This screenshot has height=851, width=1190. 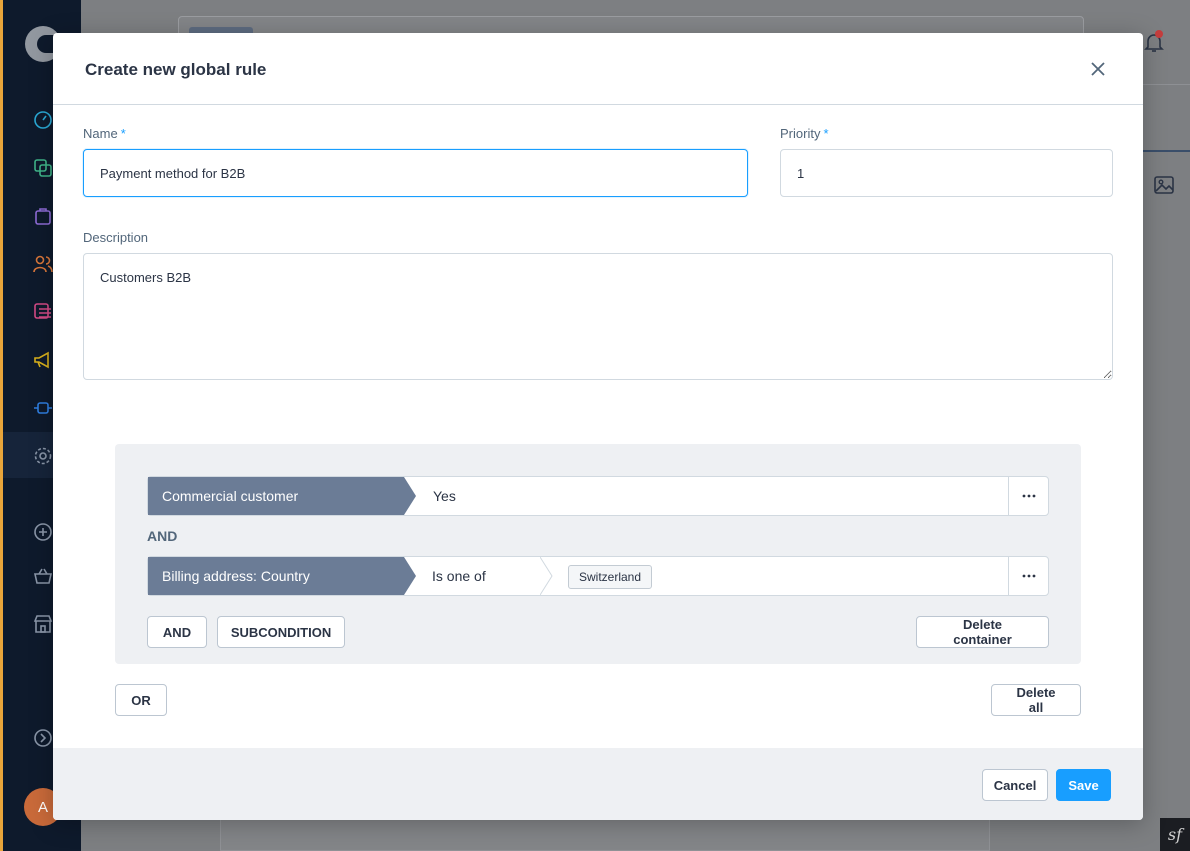 I want to click on storefront-icon, so click(x=43, y=624).